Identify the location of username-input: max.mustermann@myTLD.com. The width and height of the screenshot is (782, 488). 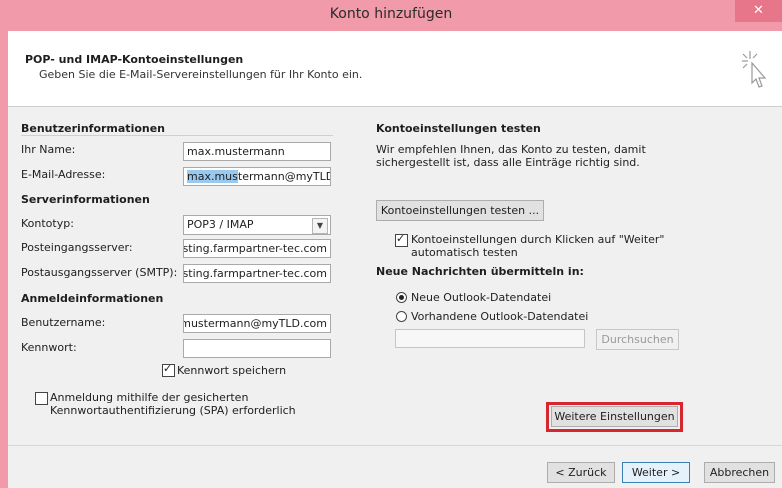
(257, 323).